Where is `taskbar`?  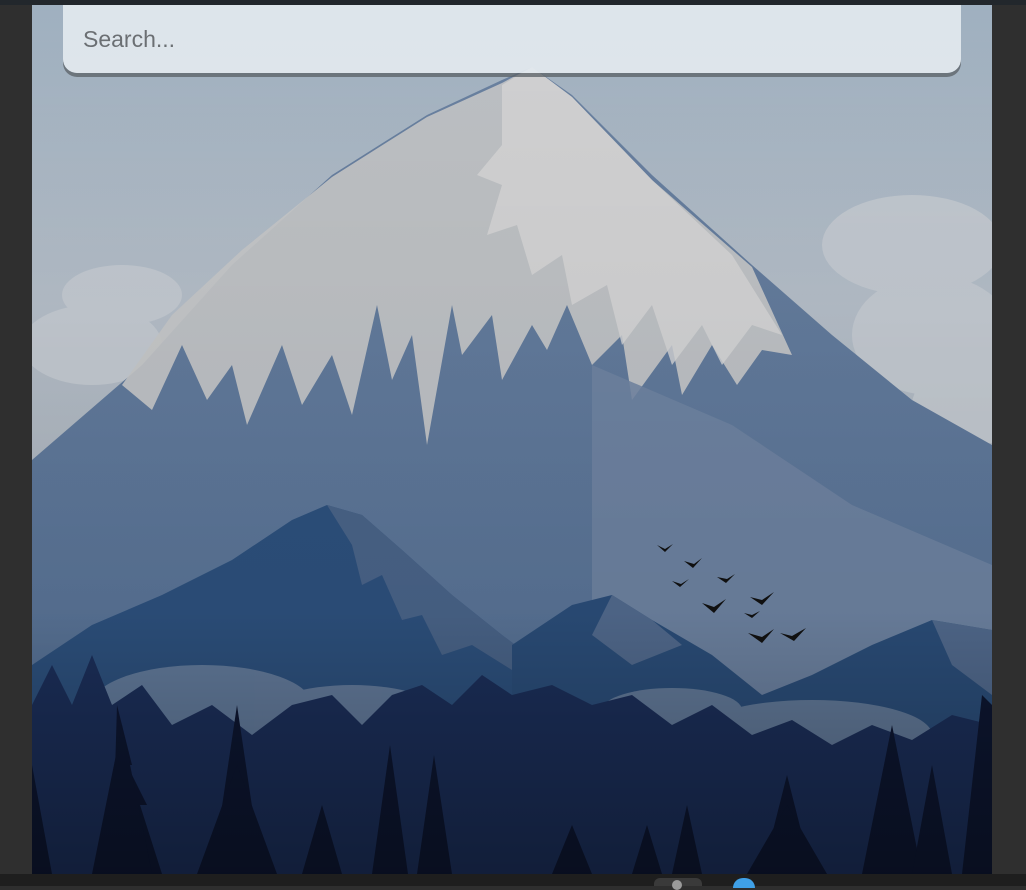
taskbar is located at coordinates (513, 882).